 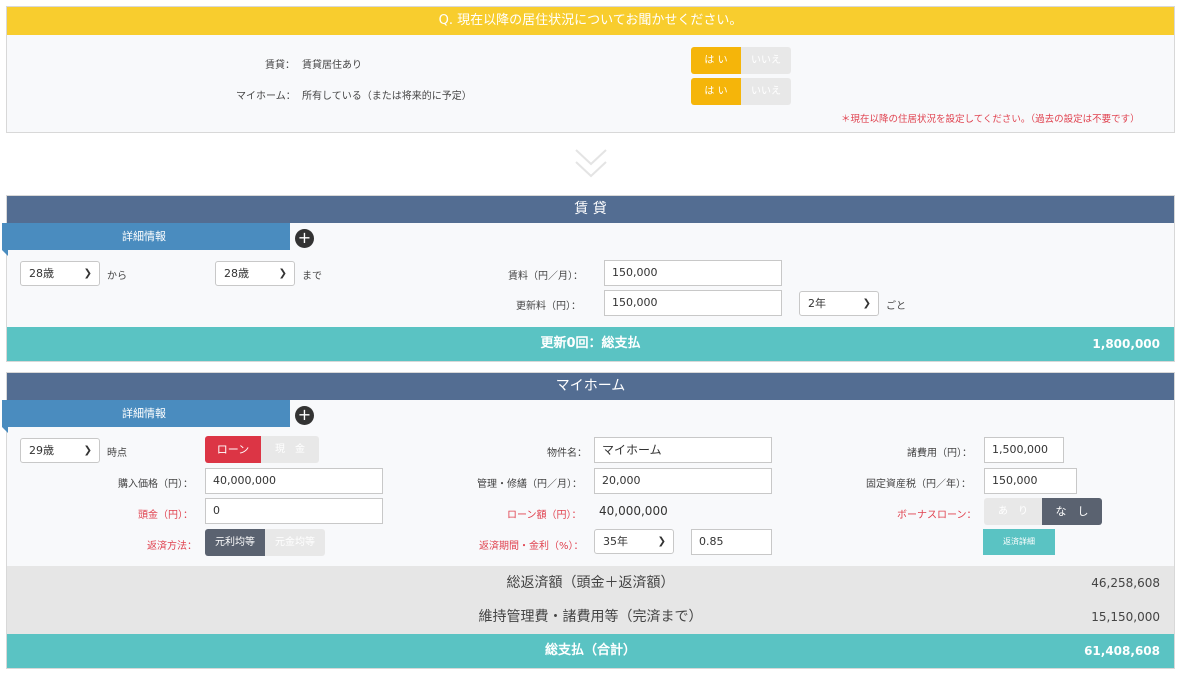 What do you see at coordinates (387, 96) in the screenshot?
I see `home-question-value: 所有している（または将来的に予定）` at bounding box center [387, 96].